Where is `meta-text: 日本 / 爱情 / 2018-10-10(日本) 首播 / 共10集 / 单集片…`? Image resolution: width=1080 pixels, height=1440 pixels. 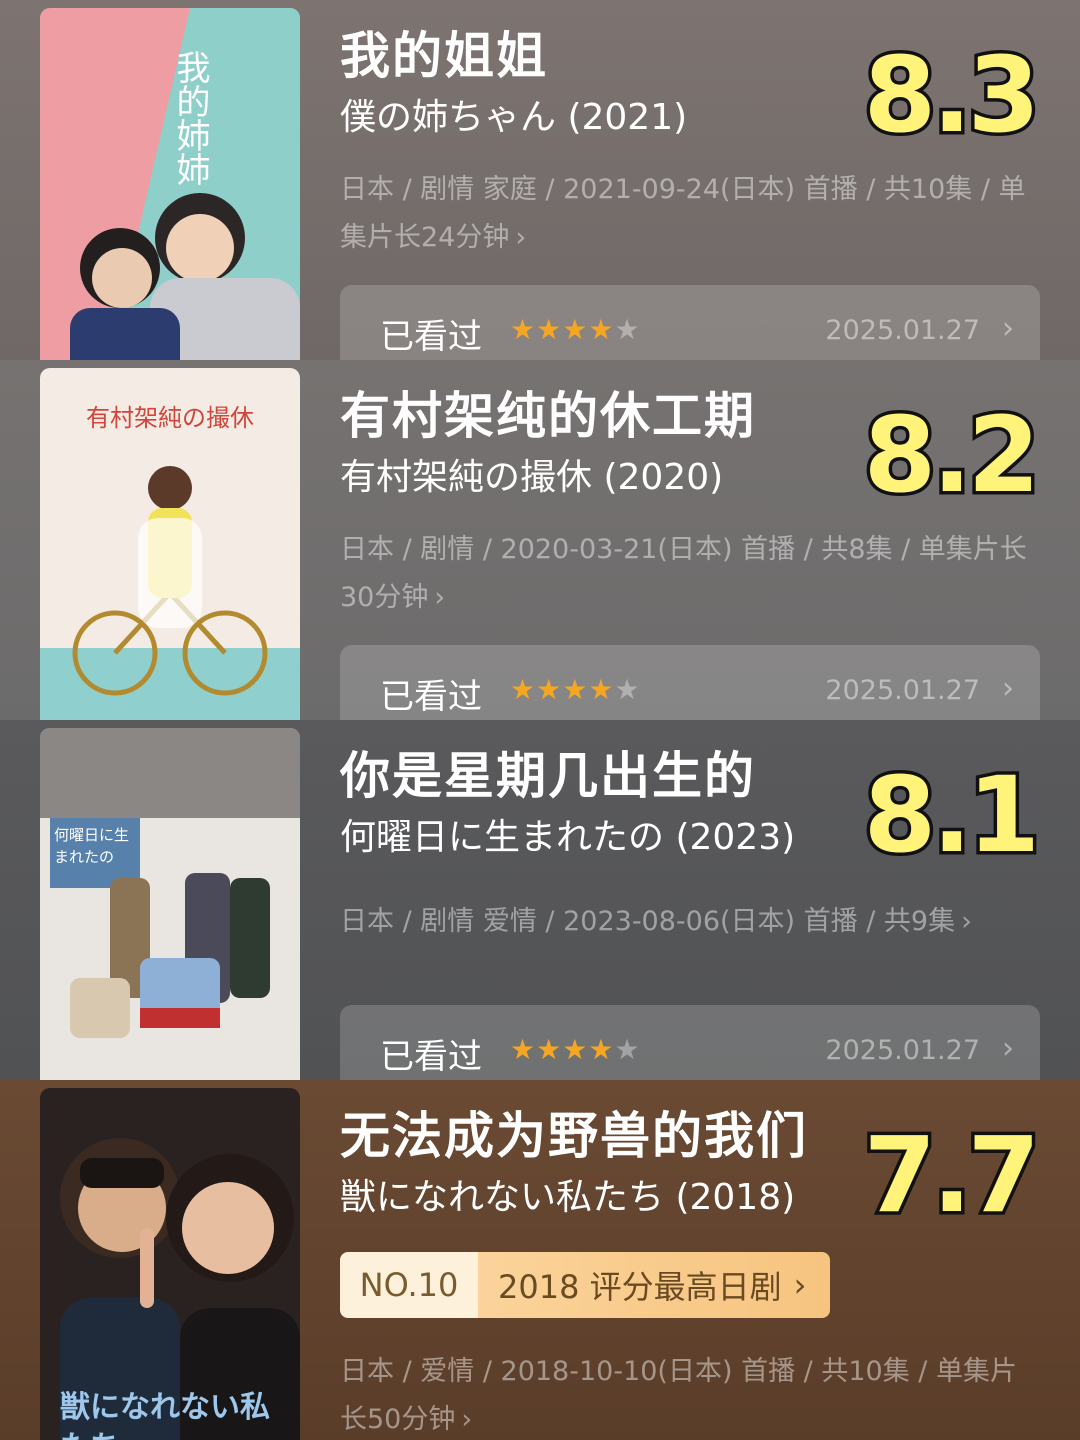 meta-text: 日本 / 爱情 / 2018-10-10(日本) 首播 / 共10集 / 单集片… is located at coordinates (678, 1395).